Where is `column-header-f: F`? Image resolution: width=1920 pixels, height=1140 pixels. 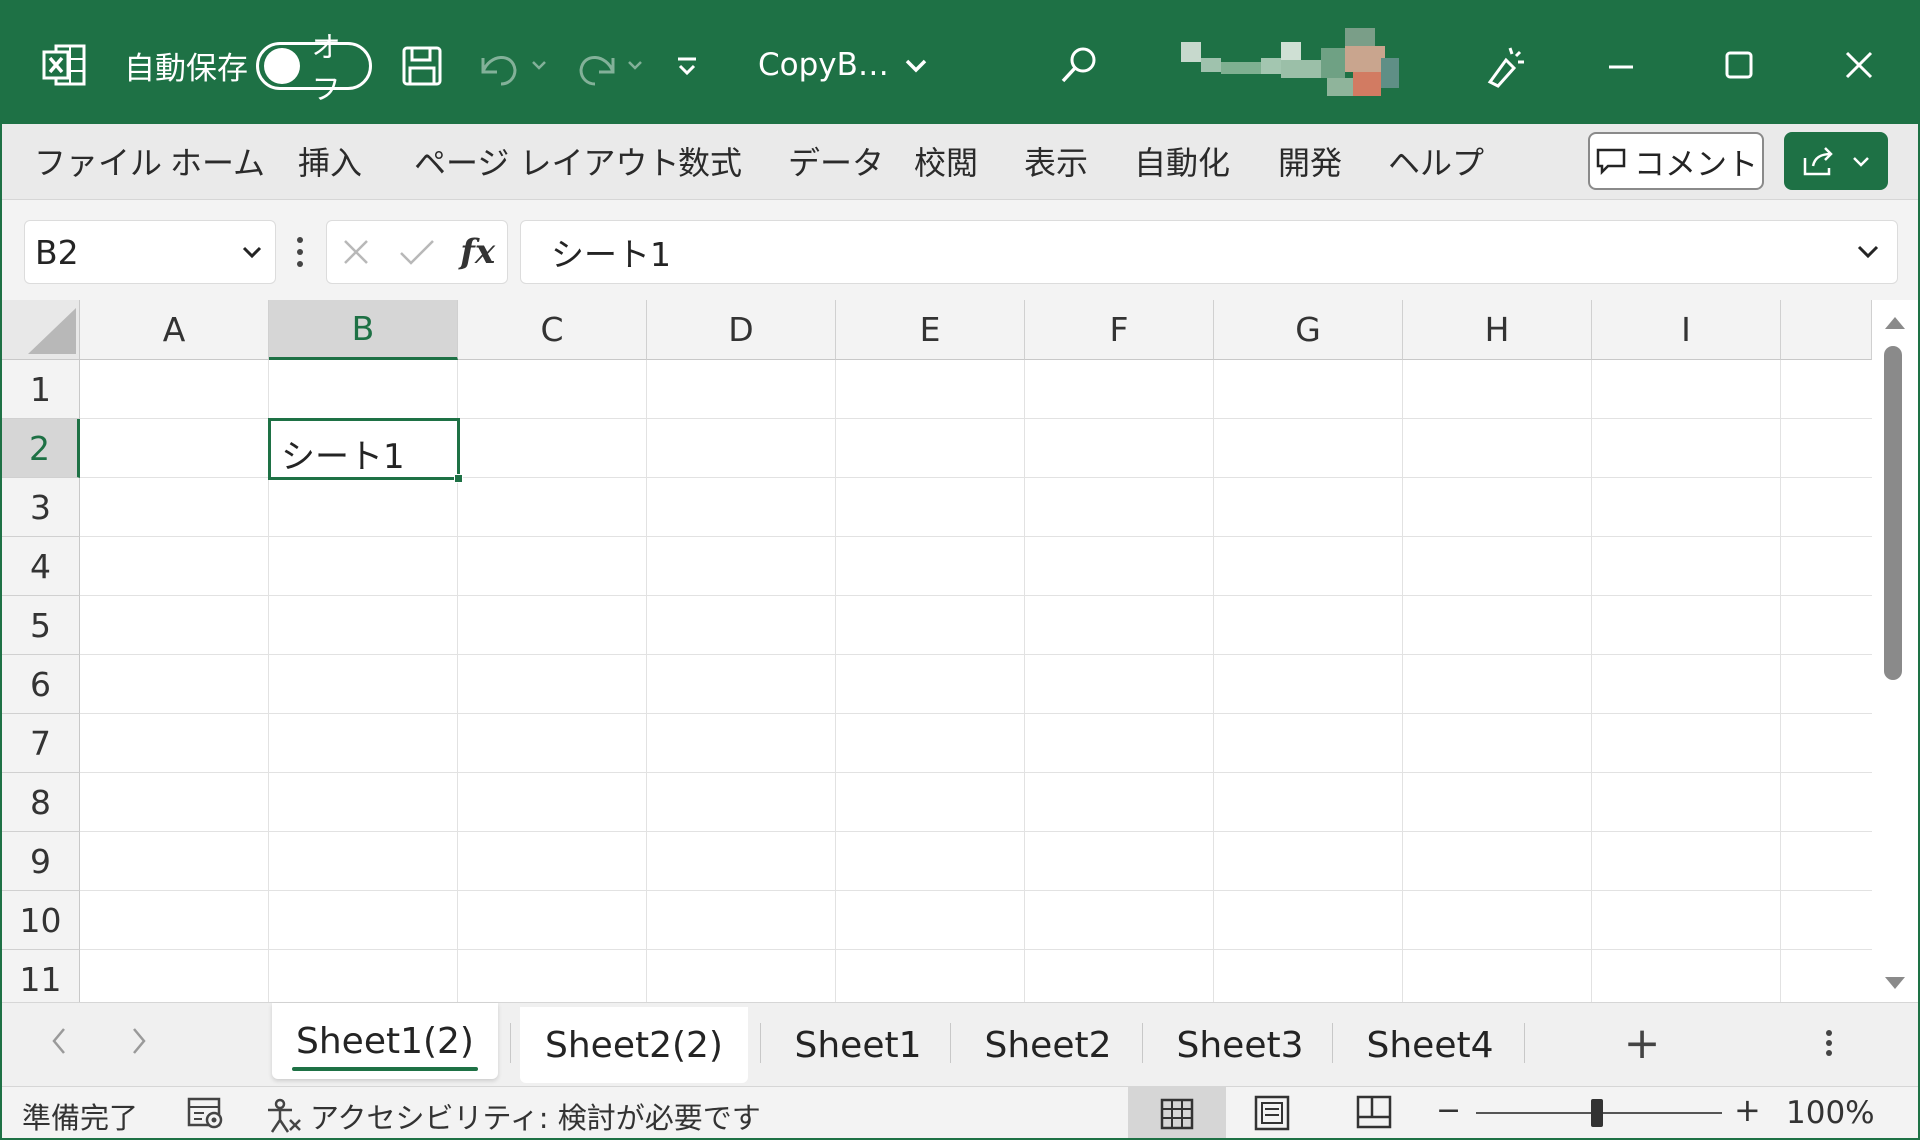
column-header-f: F is located at coordinates (1119, 330).